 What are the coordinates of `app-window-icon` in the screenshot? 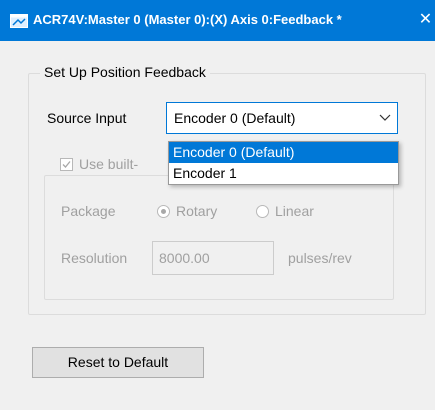 It's located at (19, 21).